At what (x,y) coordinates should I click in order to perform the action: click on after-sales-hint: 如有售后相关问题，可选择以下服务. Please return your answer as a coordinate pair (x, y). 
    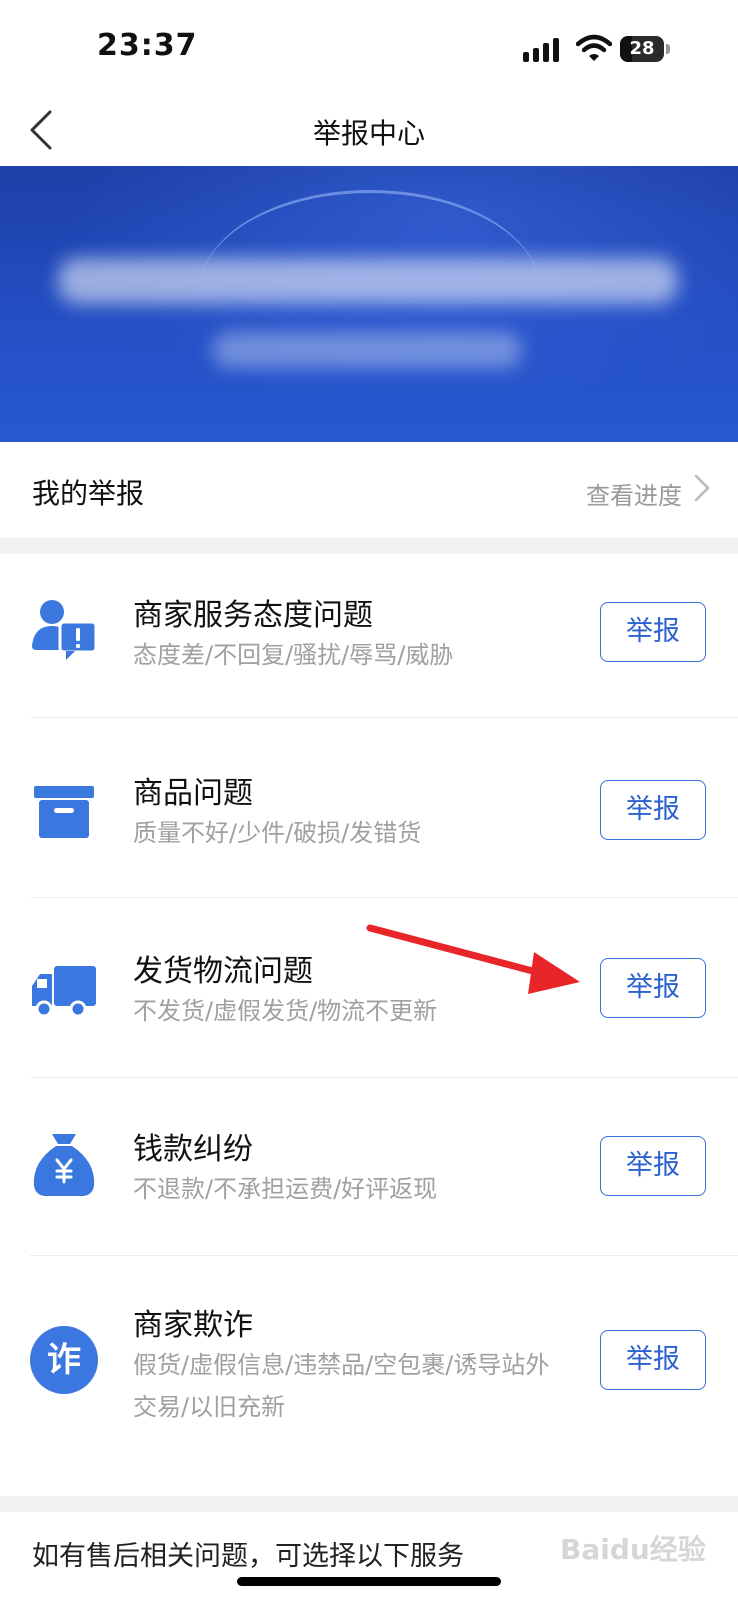
    Looking at the image, I should click on (248, 1556).